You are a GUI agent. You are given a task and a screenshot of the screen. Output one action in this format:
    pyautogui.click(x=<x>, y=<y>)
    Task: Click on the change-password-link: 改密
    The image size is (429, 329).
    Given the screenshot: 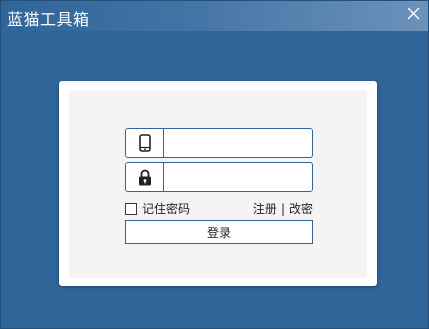 What is the action you would take?
    pyautogui.click(x=301, y=208)
    